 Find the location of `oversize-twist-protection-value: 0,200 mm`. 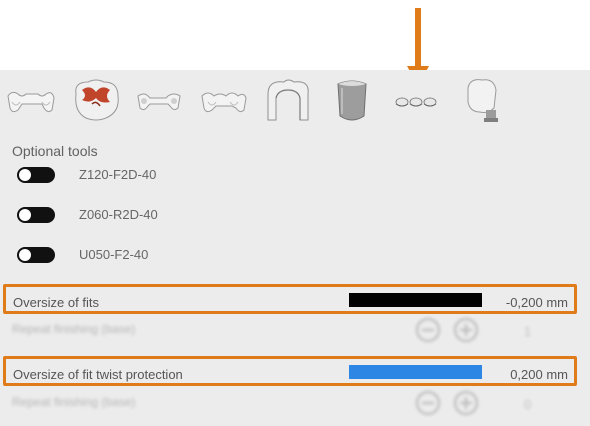

oversize-twist-protection-value: 0,200 mm is located at coordinates (539, 374).